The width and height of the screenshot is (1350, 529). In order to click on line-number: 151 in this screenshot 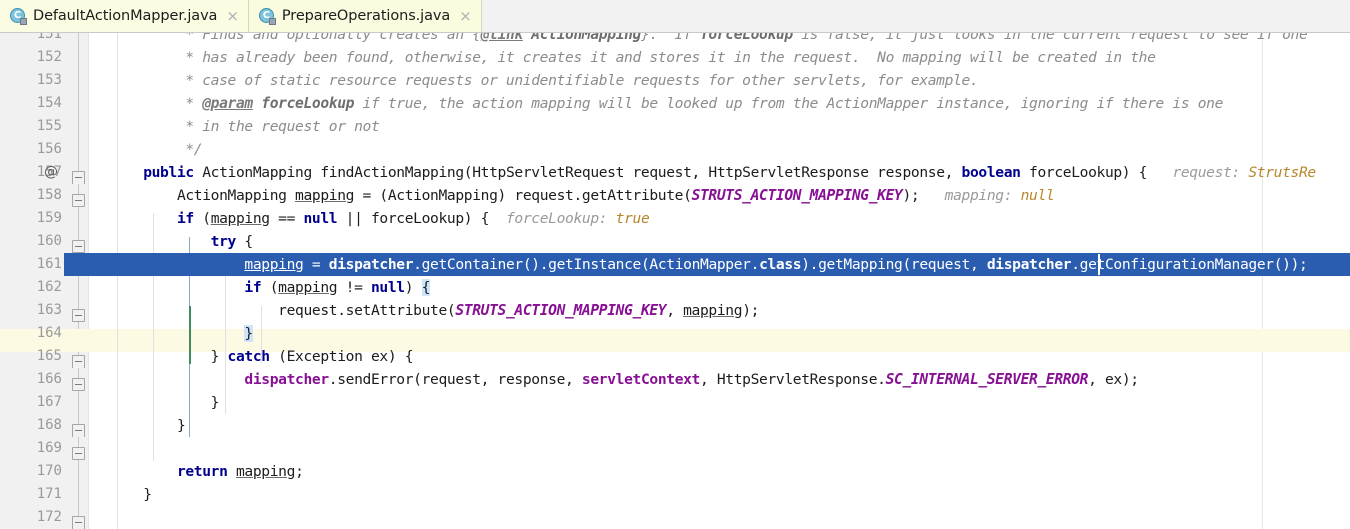, I will do `click(49, 37)`.